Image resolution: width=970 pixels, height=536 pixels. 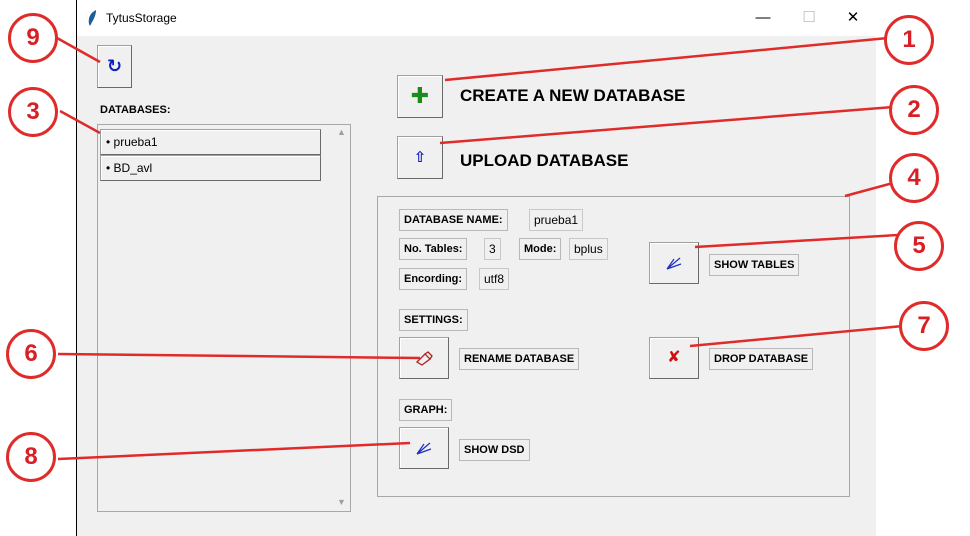 I want to click on annotation-badge-1: 1, so click(x=909, y=40).